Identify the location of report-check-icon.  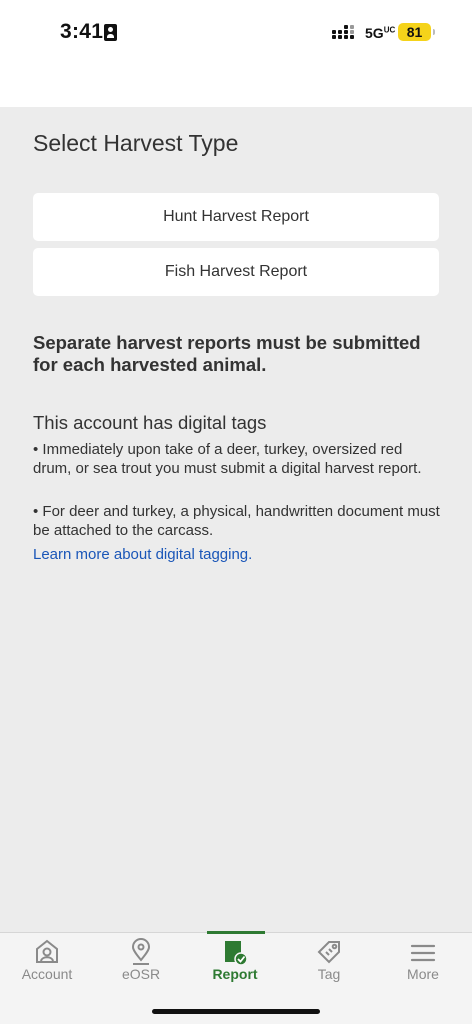
(235, 952).